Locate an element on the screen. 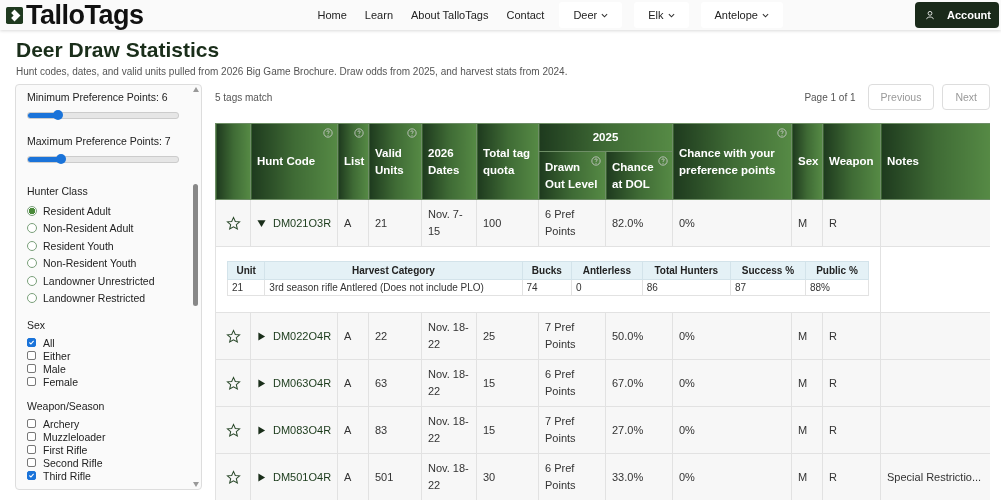 Image resolution: width=1001 pixels, height=500 pixels. nav-link: Home is located at coordinates (332, 15).